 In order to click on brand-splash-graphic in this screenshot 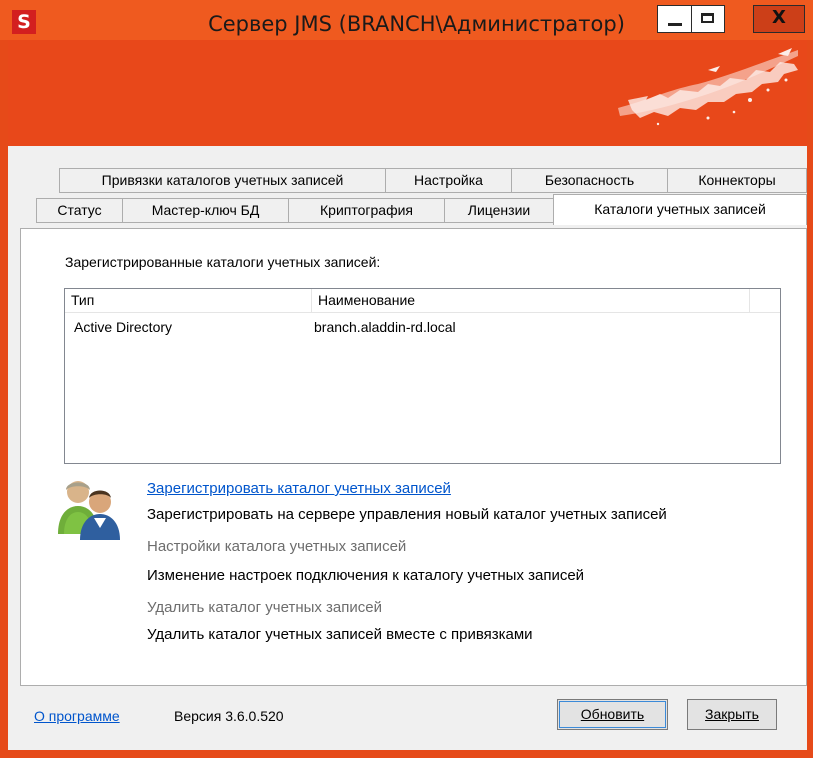, I will do `click(708, 87)`.